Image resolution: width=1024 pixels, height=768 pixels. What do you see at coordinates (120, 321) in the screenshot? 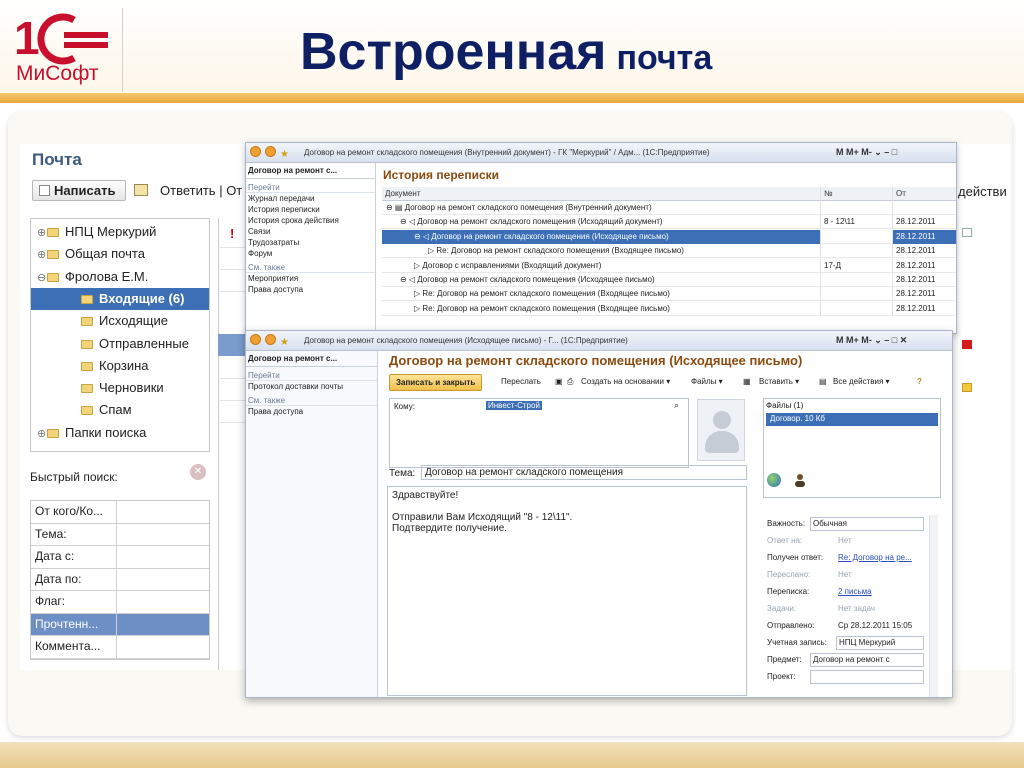
I see `folder-item: Исходящие` at bounding box center [120, 321].